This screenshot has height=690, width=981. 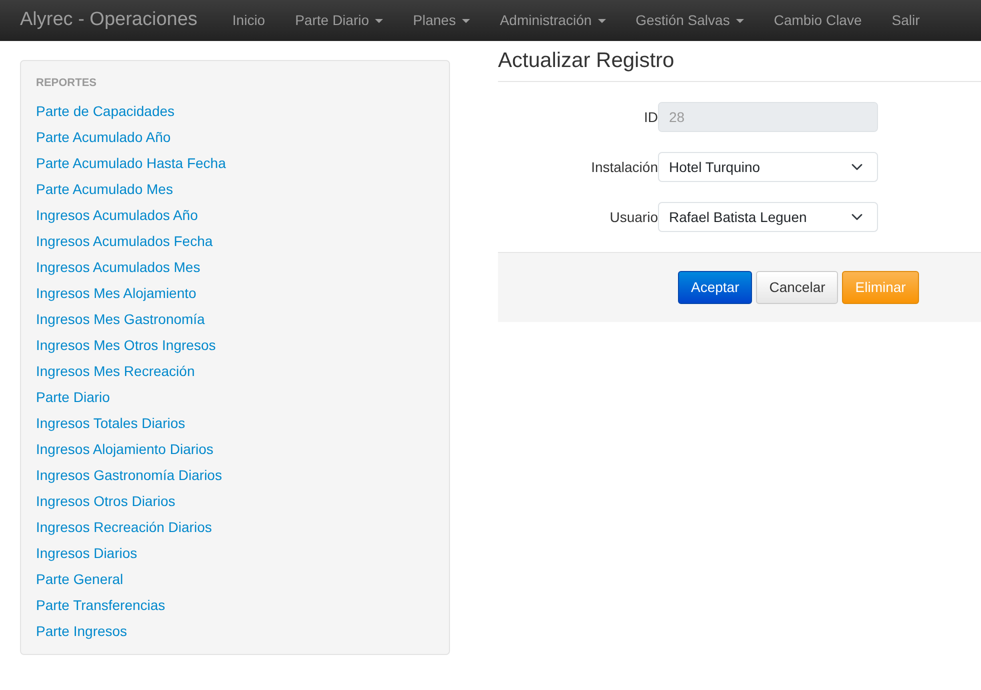 What do you see at coordinates (103, 137) in the screenshot?
I see `sidebar-link: Parte Acumulado Año` at bounding box center [103, 137].